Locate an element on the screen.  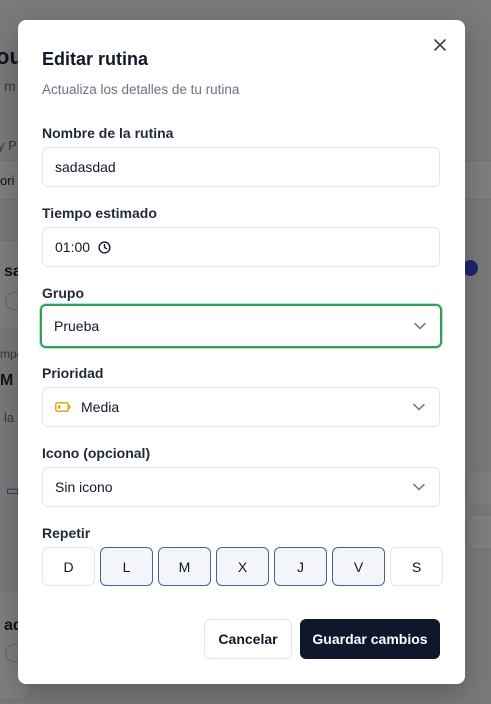
name-field is located at coordinates (241, 167).